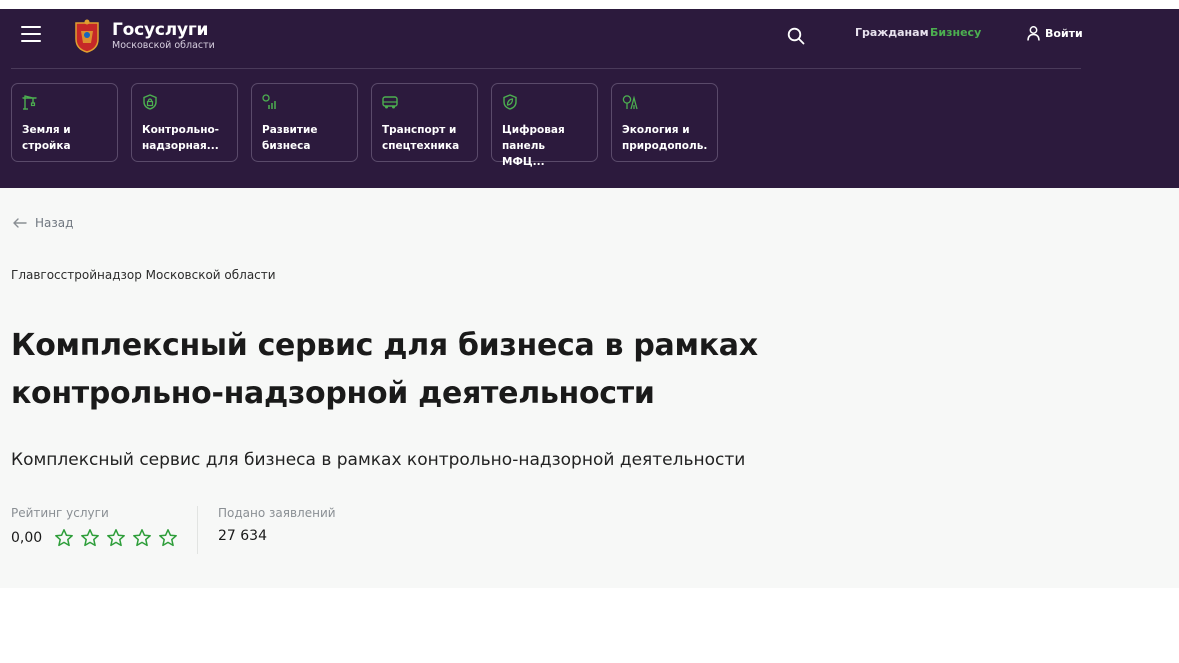 The width and height of the screenshot is (1179, 663). I want to click on category-card-business-growth: Развитие бизнеса, so click(304, 122).